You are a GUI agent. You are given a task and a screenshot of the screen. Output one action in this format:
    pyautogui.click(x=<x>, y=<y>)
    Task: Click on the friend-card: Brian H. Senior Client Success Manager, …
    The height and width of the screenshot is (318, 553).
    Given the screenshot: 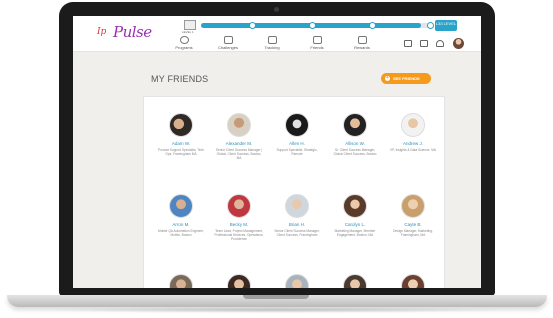 What is the action you would take?
    pyautogui.click(x=297, y=215)
    